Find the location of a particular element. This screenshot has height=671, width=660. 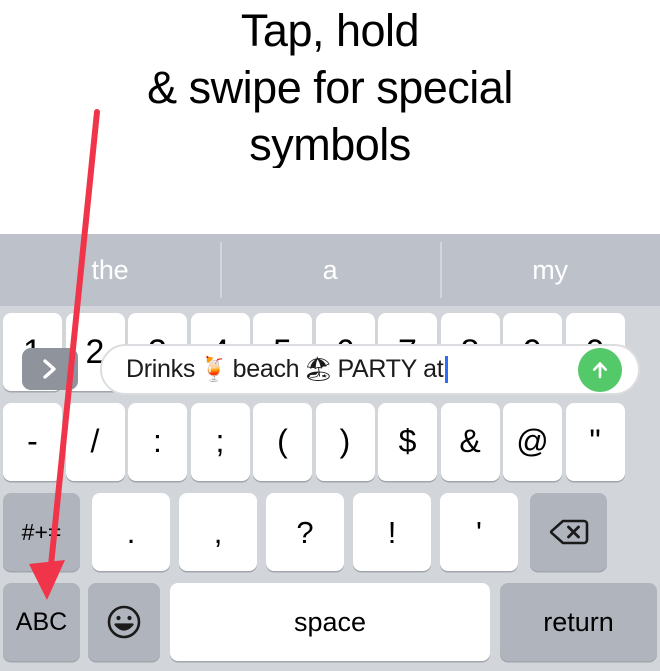

keyboard-row-bottom: ABC space return is located at coordinates (330, 622).